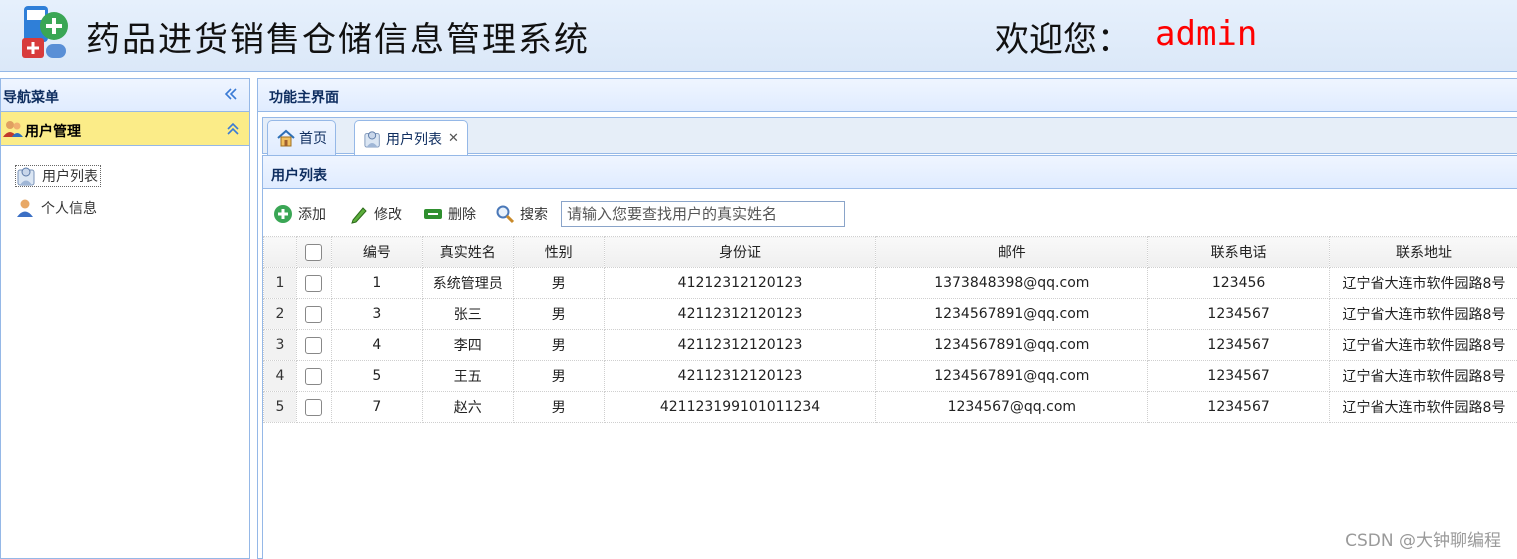 The height and width of the screenshot is (559, 1517). Describe the element at coordinates (304, 98) in the screenshot. I see `main-title: 功能主界面` at that location.